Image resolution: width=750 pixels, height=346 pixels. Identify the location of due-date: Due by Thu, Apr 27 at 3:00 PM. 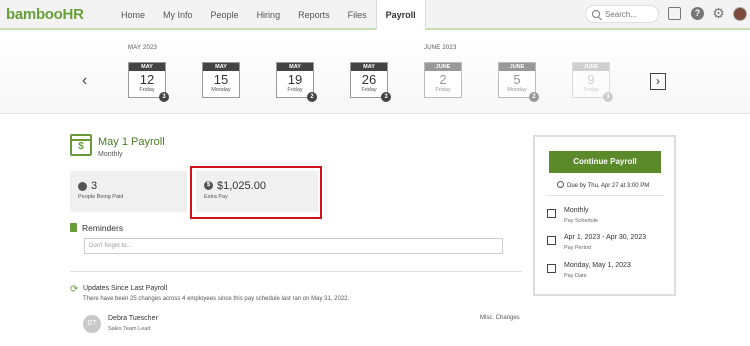
(603, 185).